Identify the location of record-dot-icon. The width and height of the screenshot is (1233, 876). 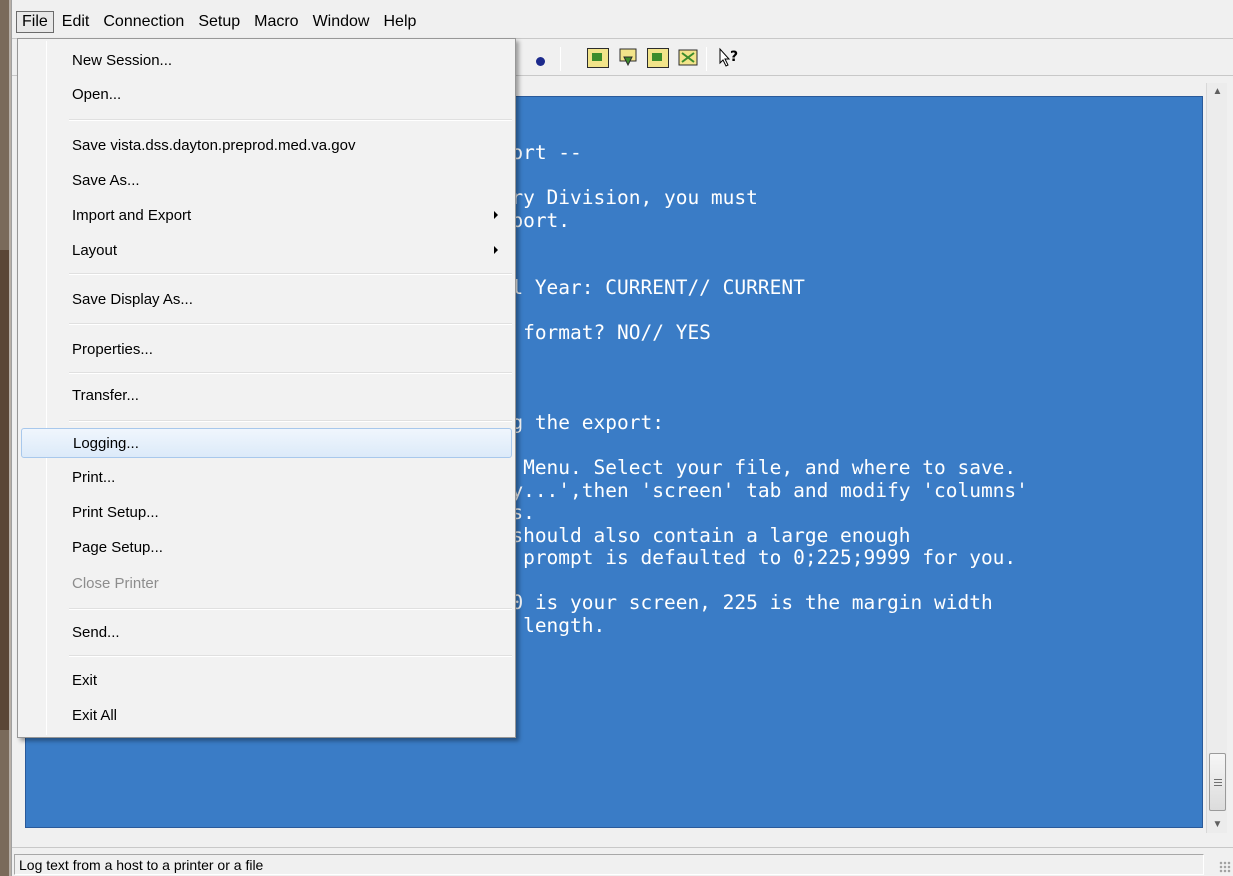
(540, 58).